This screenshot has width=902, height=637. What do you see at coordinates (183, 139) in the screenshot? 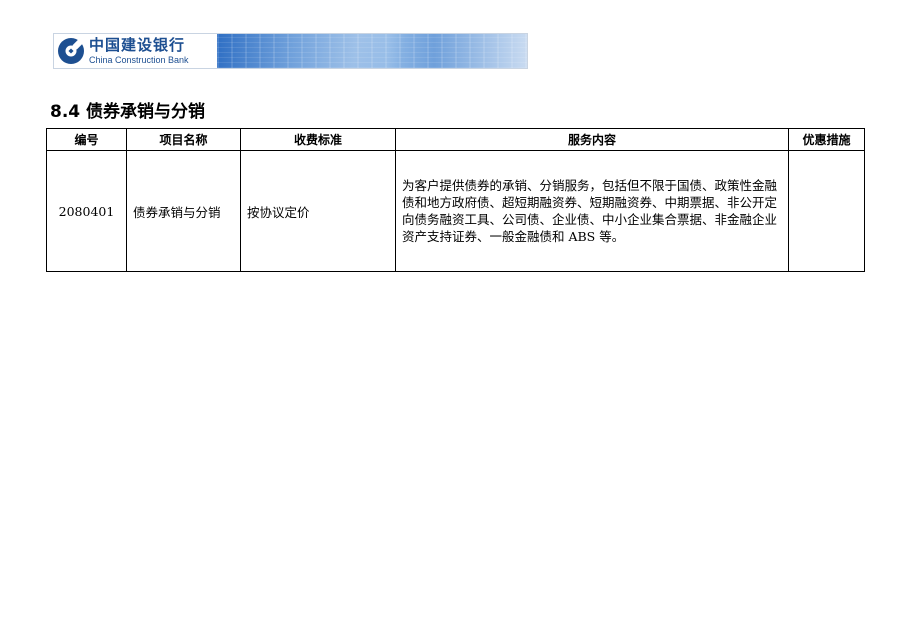
I see `column-header-name: 项目名称` at bounding box center [183, 139].